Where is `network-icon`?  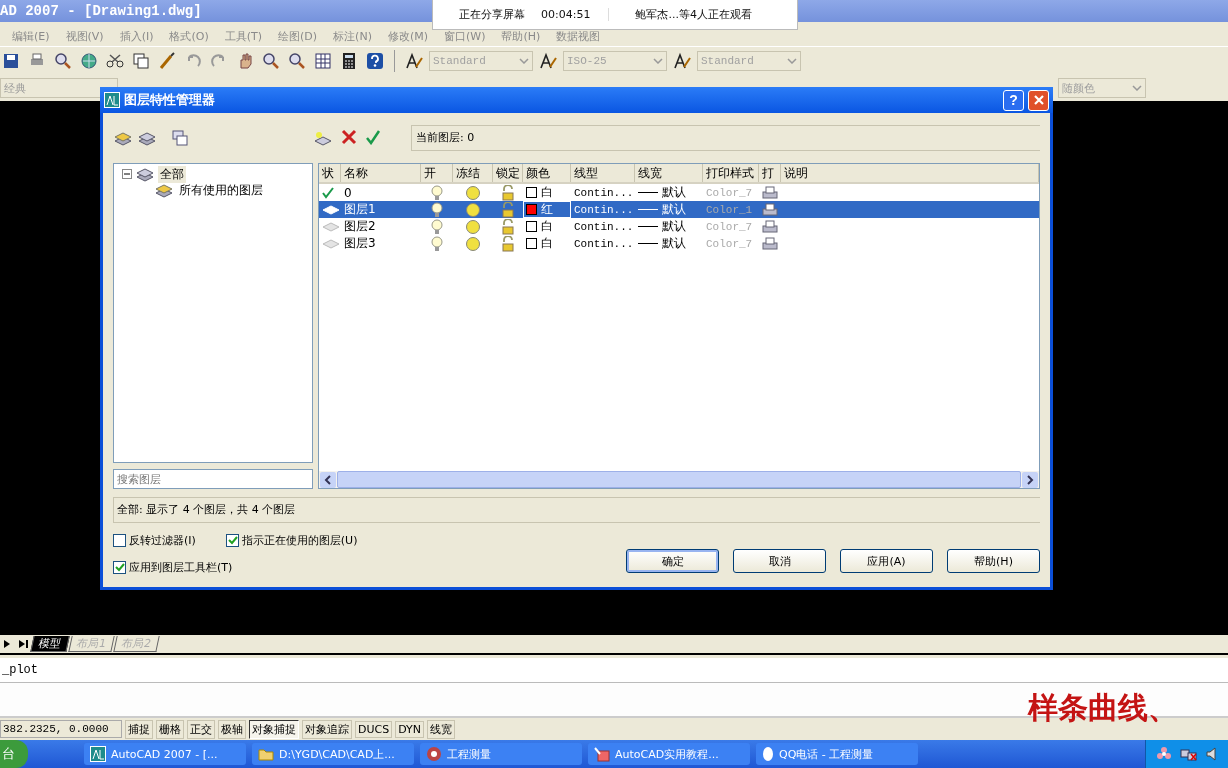
network-icon is located at coordinates (1189, 754).